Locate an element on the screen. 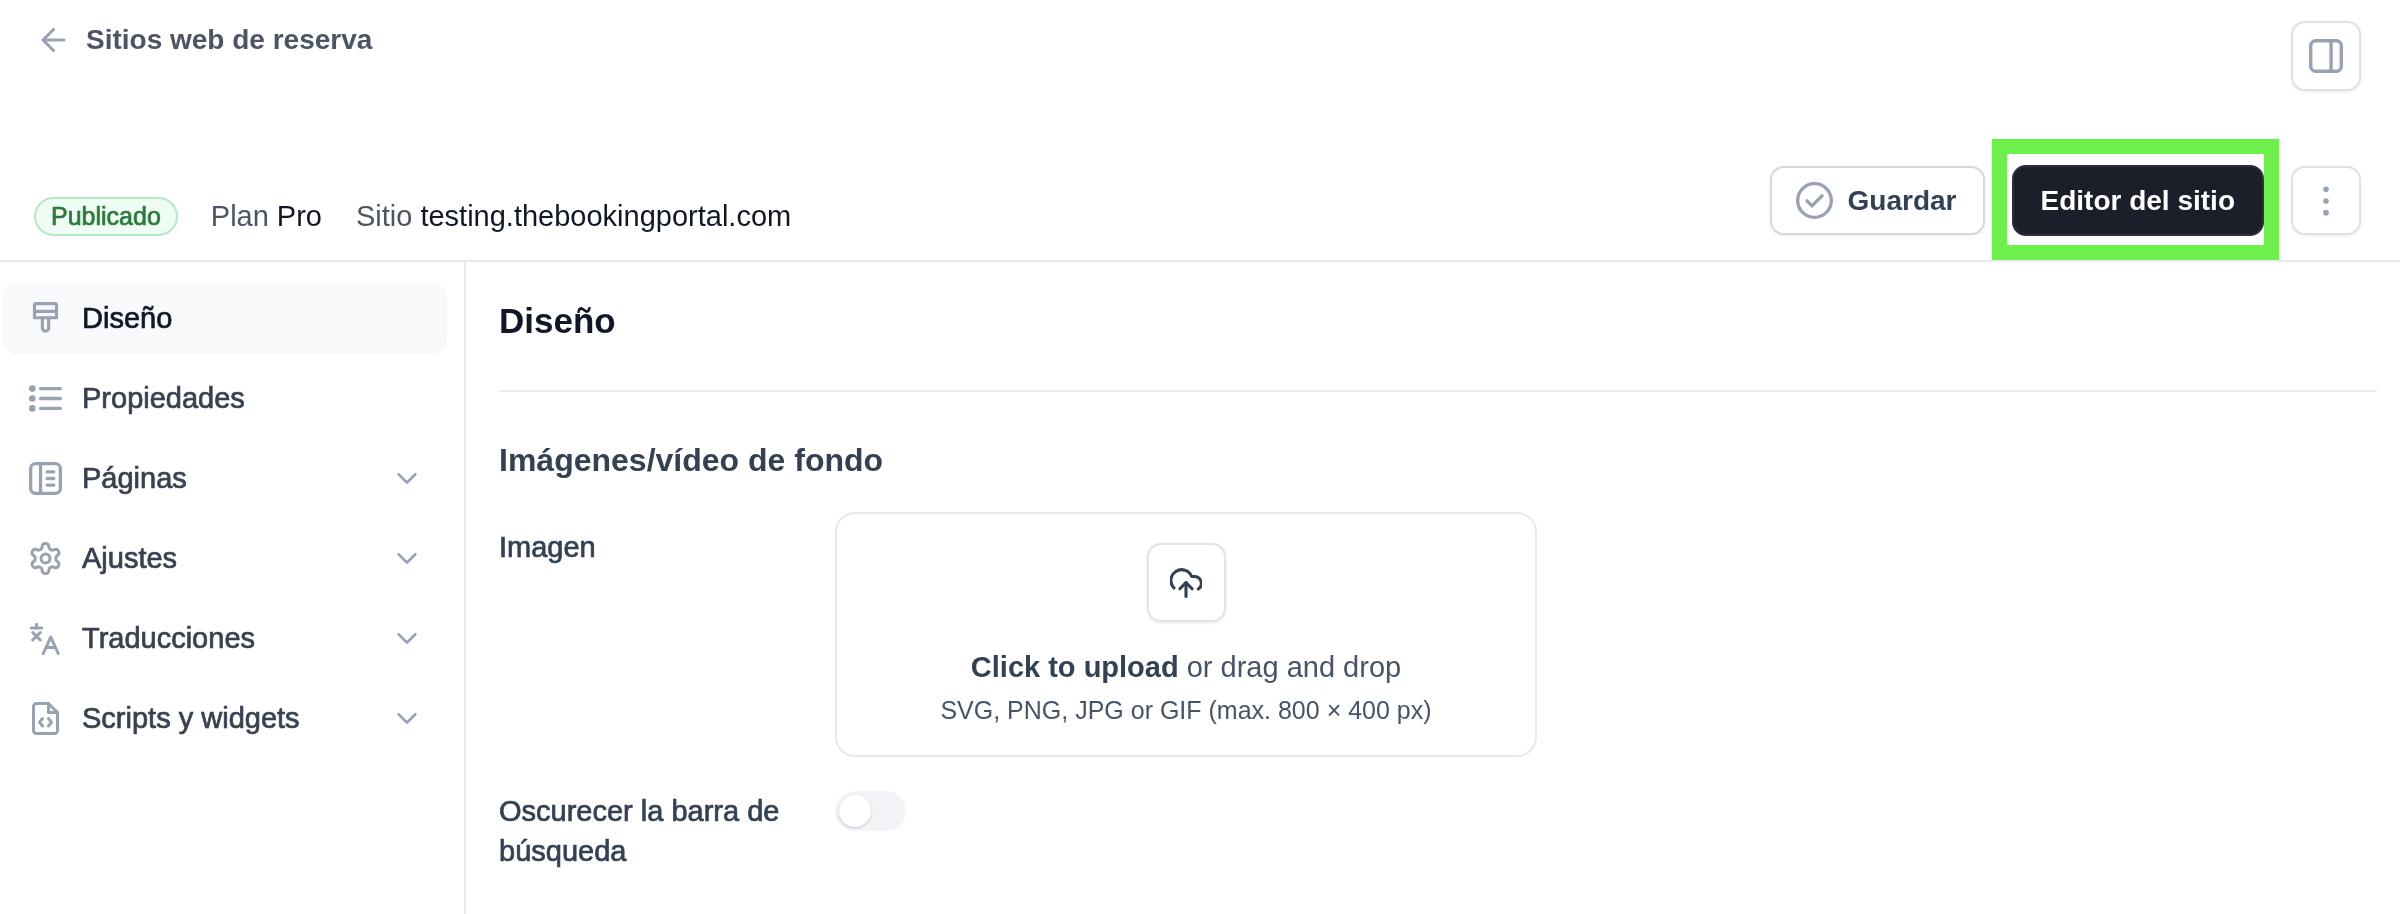 This screenshot has width=2400, height=914. page-title: Diseño is located at coordinates (558, 321).